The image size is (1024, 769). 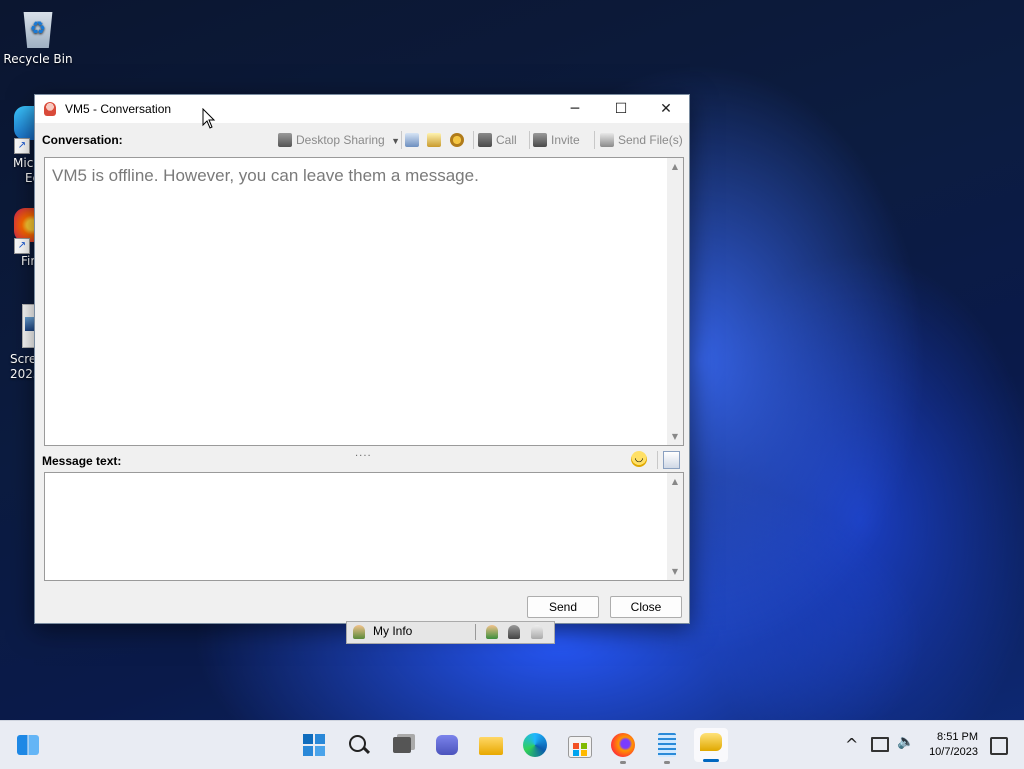 I want to click on message-text-area: ▲ ▼, so click(x=364, y=526).